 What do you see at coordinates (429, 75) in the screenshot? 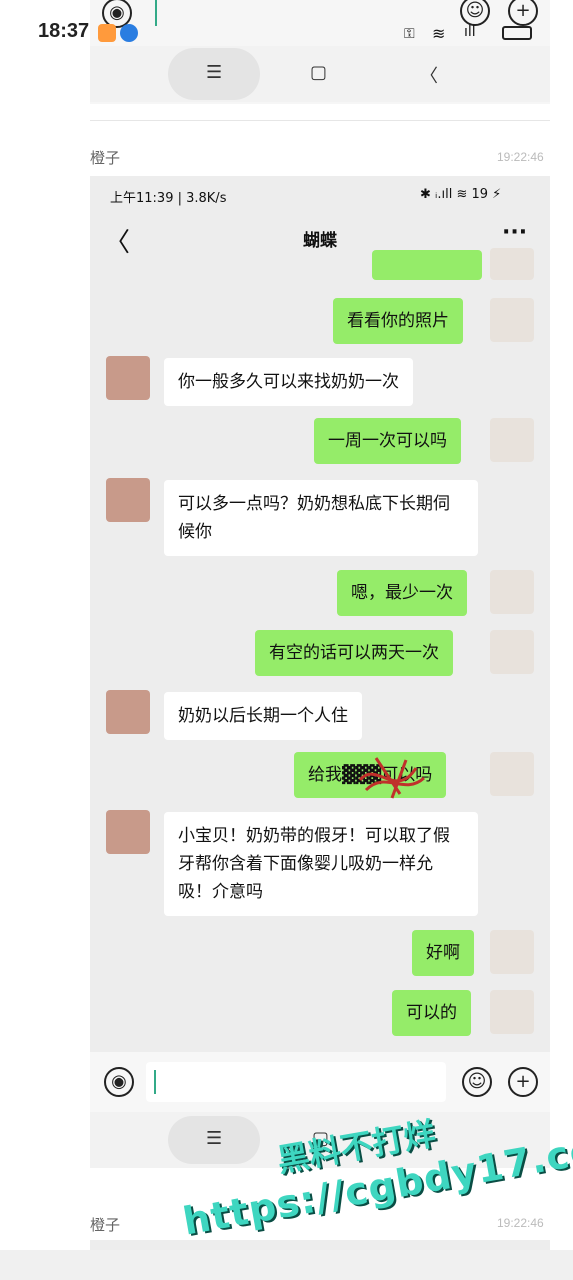
I see `back-icon: 〈` at bounding box center [429, 75].